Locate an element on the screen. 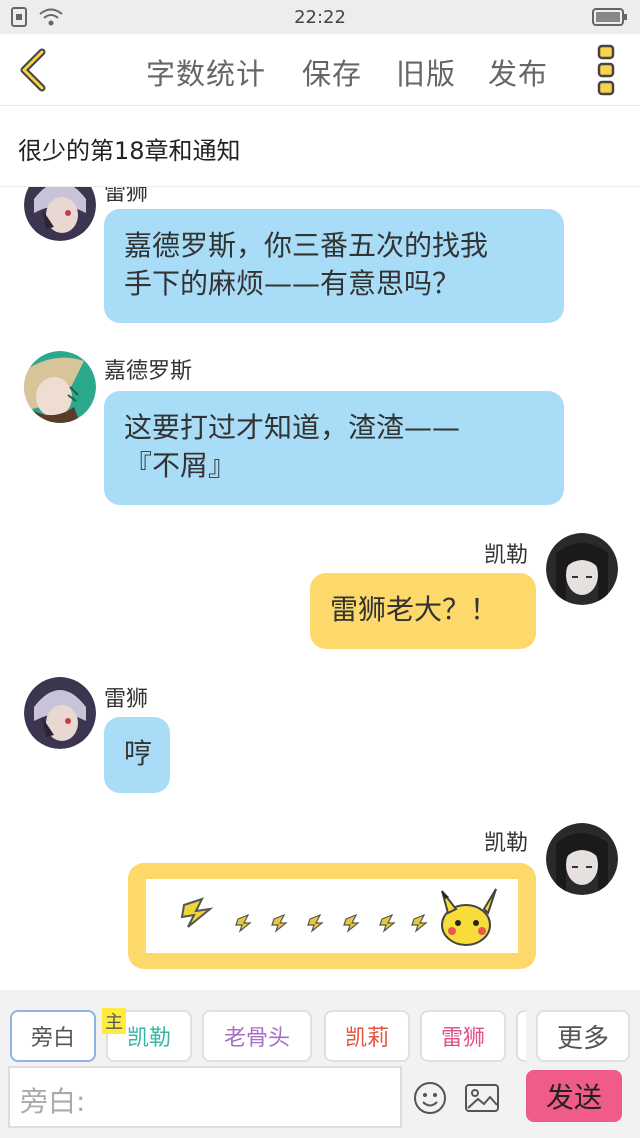 This screenshot has width=640, height=1138. smiley-icon is located at coordinates (430, 1098).